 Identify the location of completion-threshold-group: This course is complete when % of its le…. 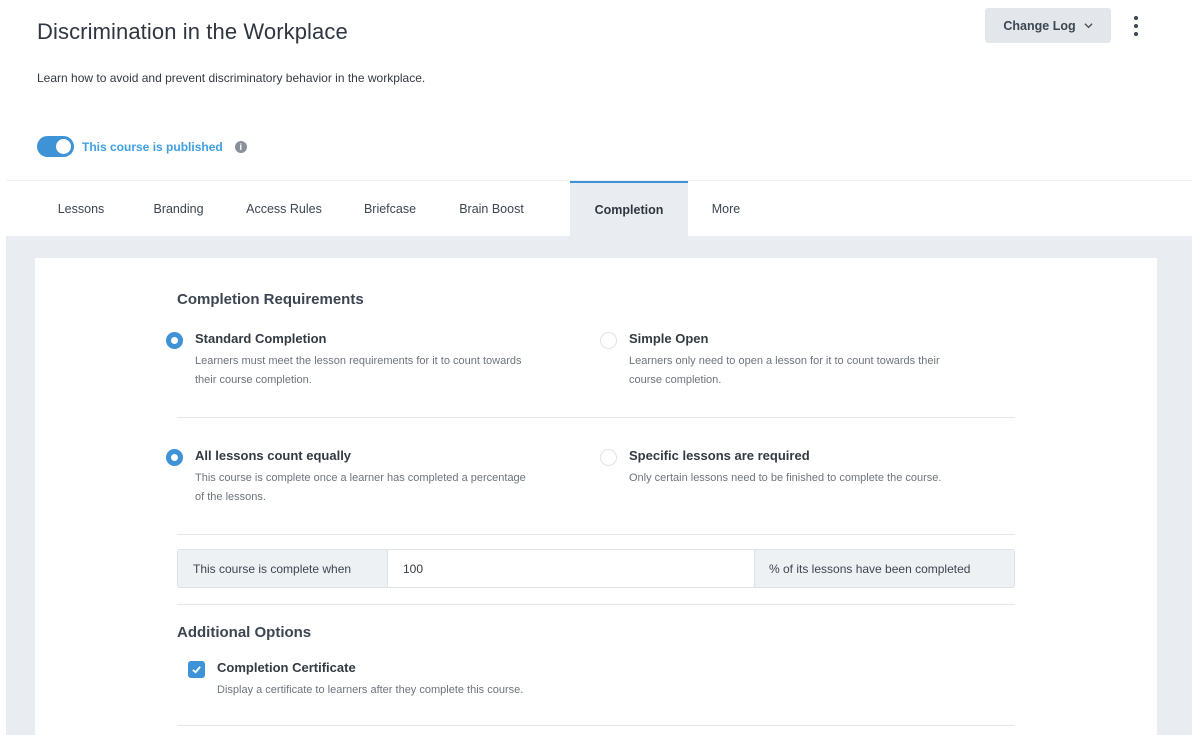
(596, 568).